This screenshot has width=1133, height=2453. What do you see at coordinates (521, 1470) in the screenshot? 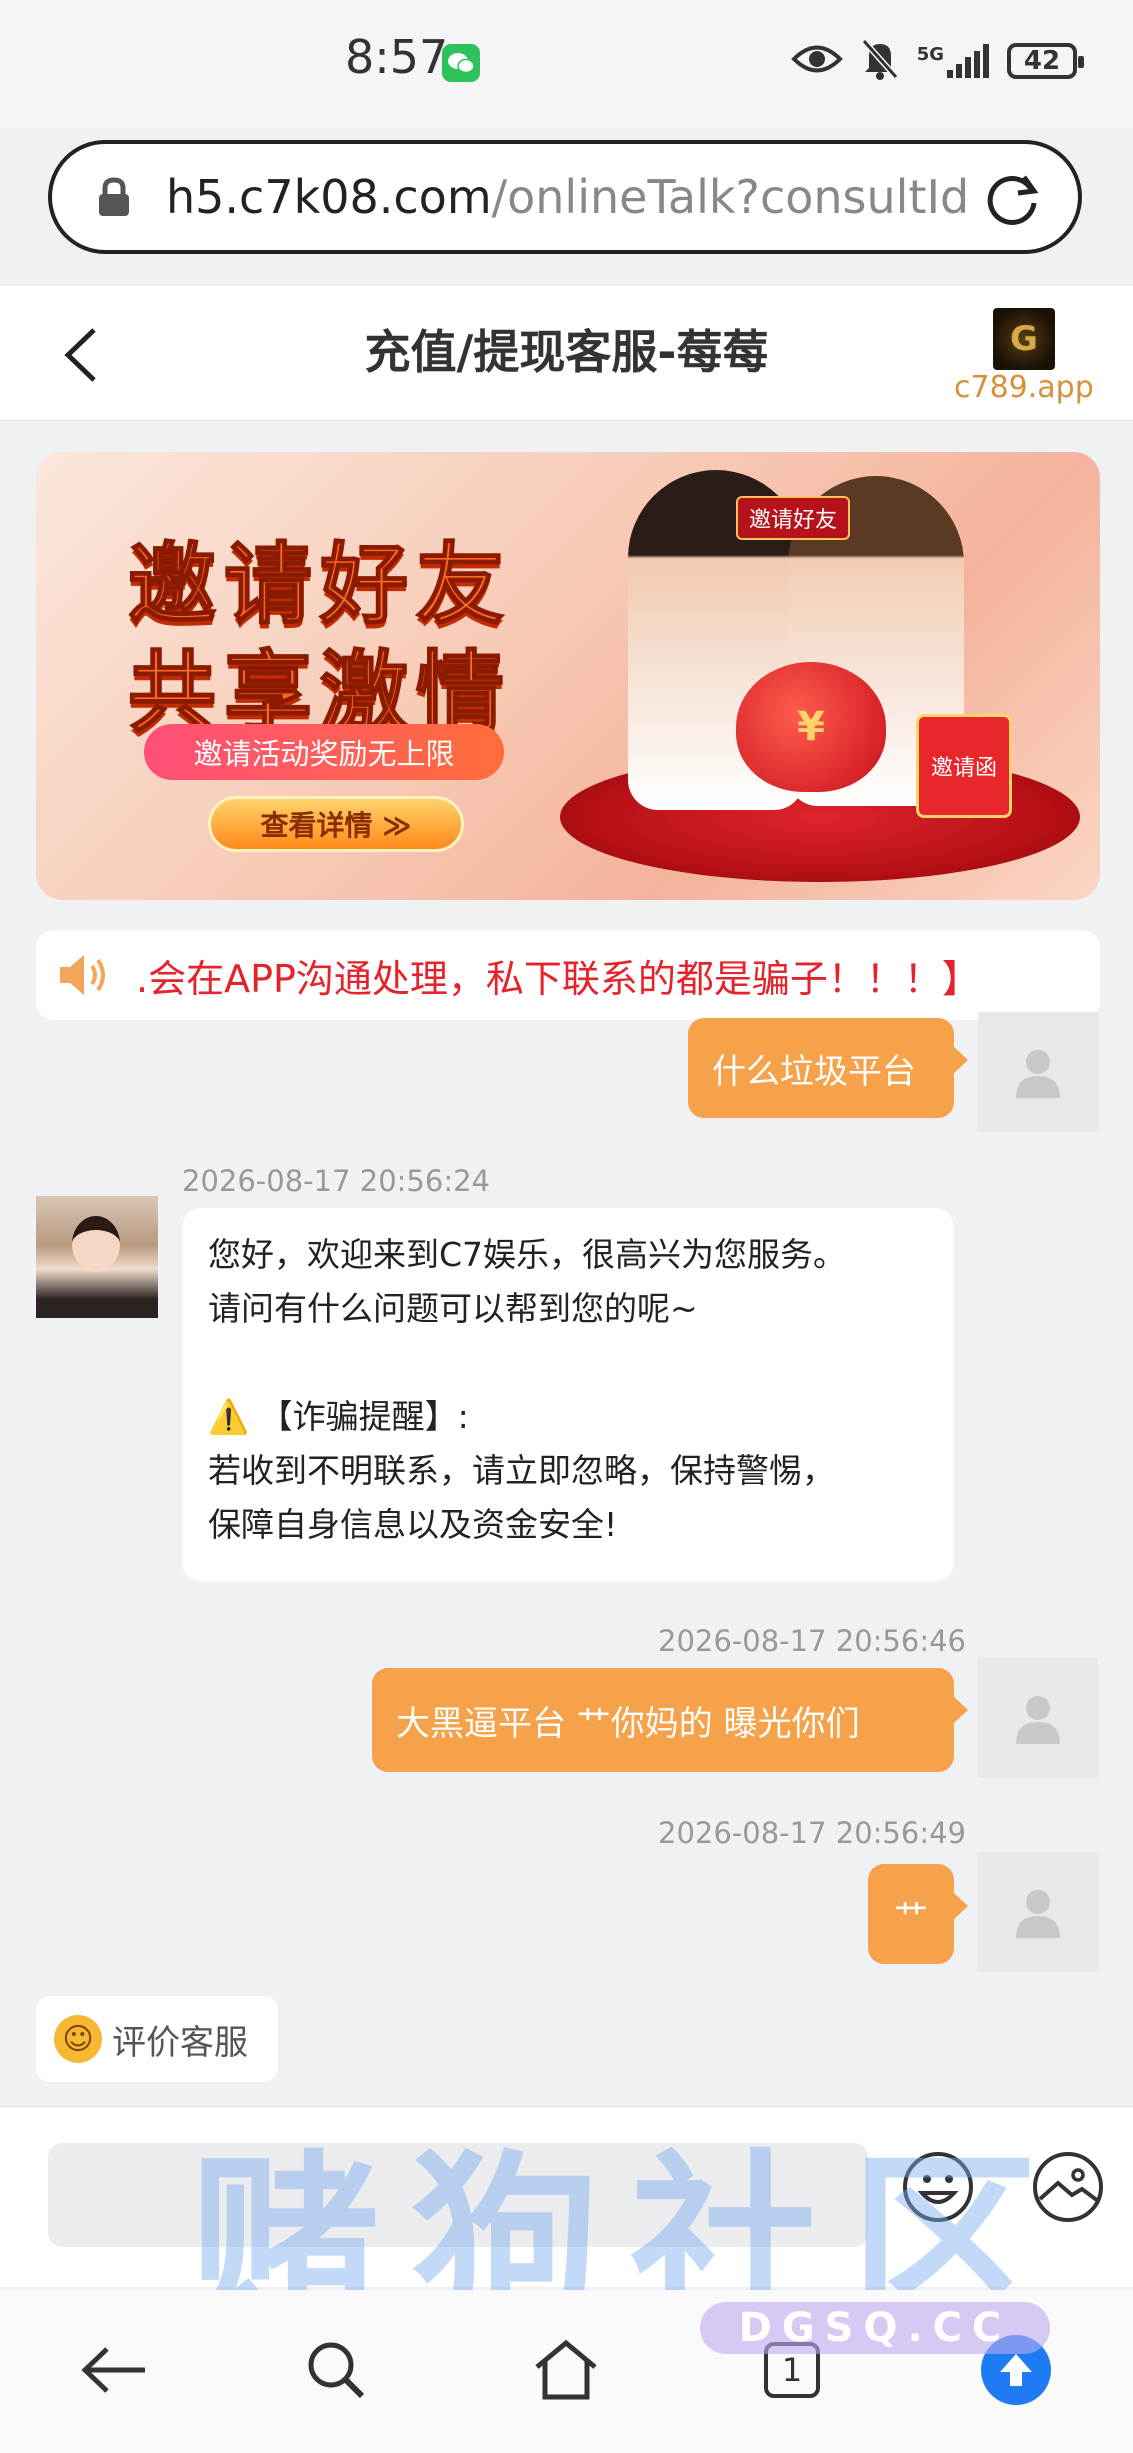
I see `agent-message-line: 若收到不明联系，请立即忽略，保持警惕，` at bounding box center [521, 1470].